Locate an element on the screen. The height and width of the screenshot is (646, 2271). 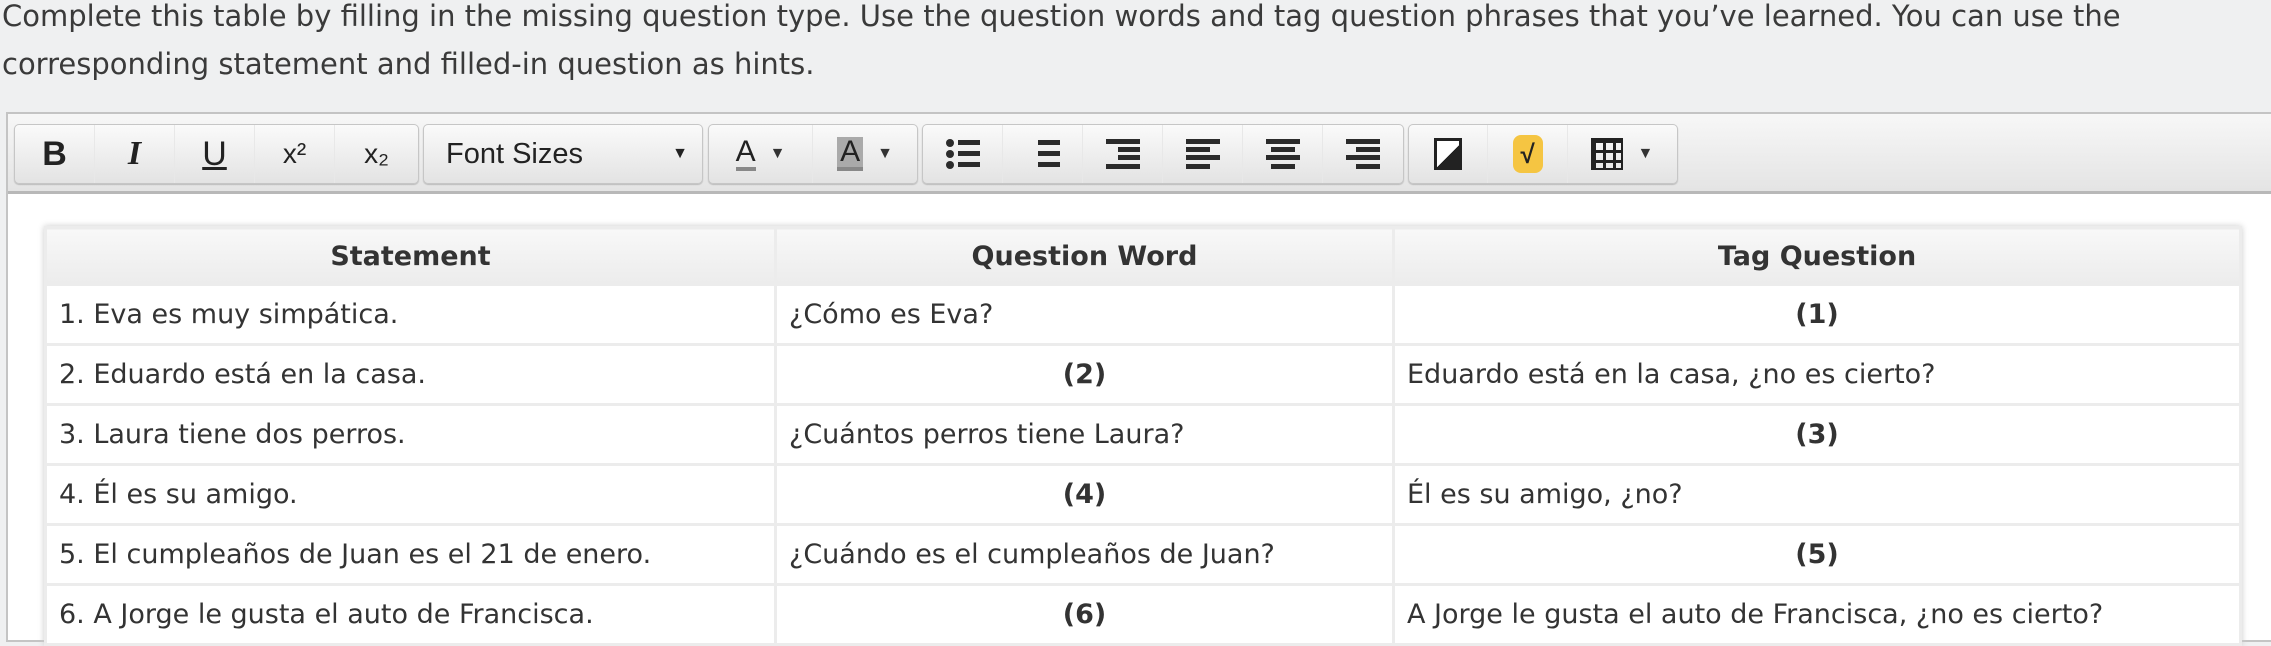
format-group: B I U x² x₂ is located at coordinates (216, 154).